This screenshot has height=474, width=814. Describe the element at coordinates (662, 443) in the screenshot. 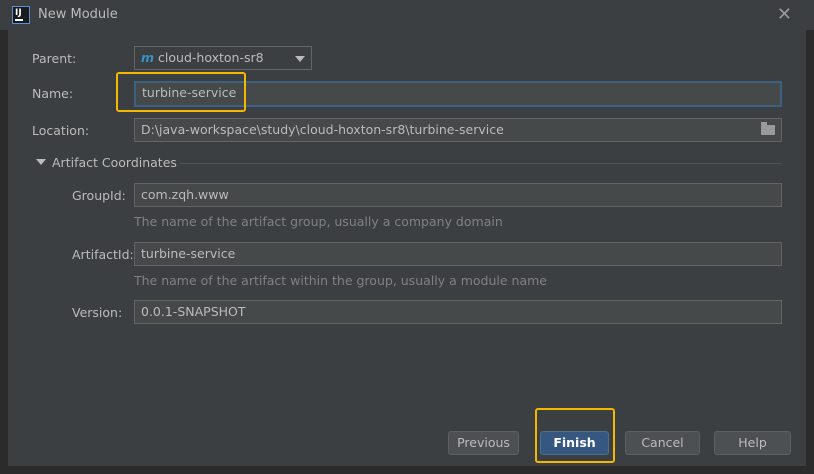

I see `cancel-button: Cancel` at that location.